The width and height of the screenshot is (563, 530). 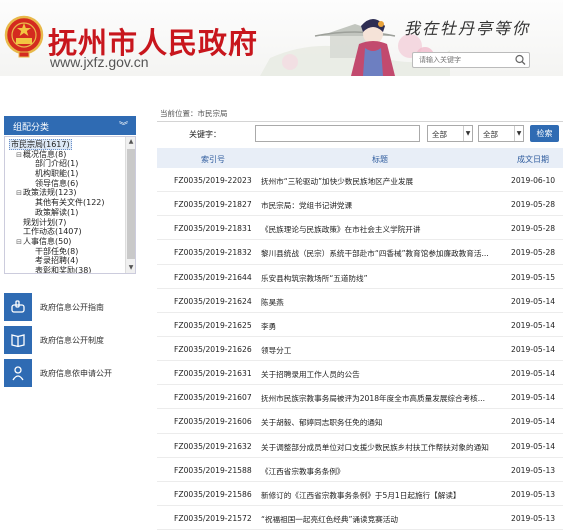 What do you see at coordinates (382, 519) in the screenshot?
I see `row-title-link: “祝福祖国一起亮红色经典”诵读竞赛活动` at bounding box center [382, 519].